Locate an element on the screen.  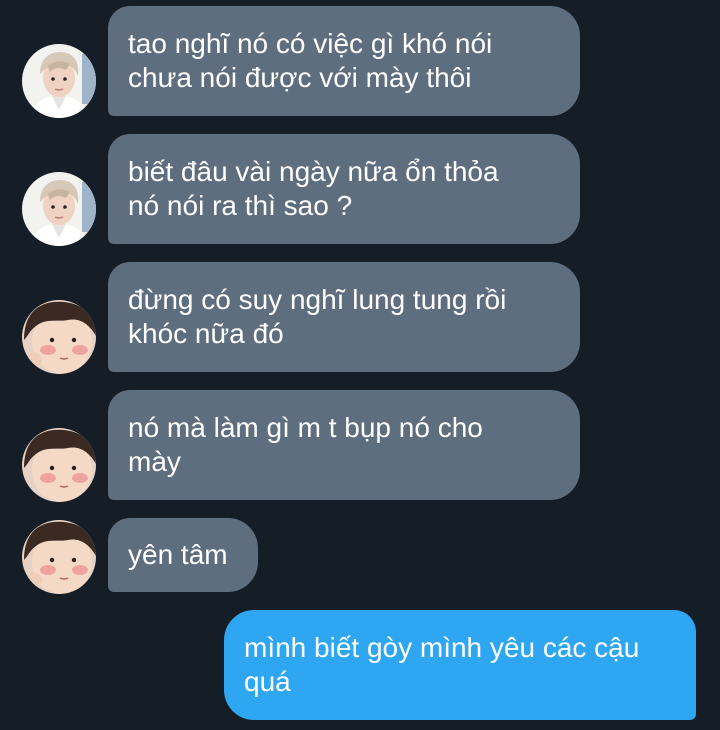
message-text-line: mình biết gòy mình yêu các cậu is located at coordinates (442, 647).